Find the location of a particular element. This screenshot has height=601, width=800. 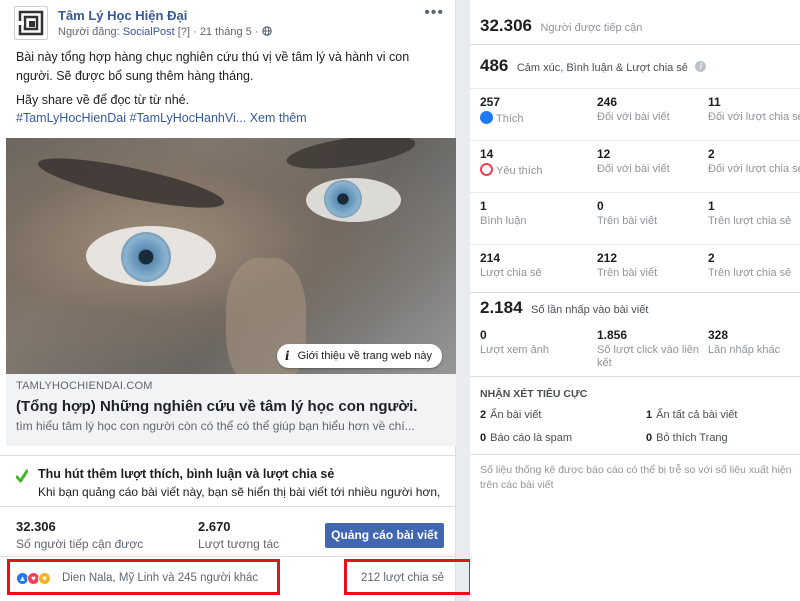

highlight-shares is located at coordinates (408, 577).